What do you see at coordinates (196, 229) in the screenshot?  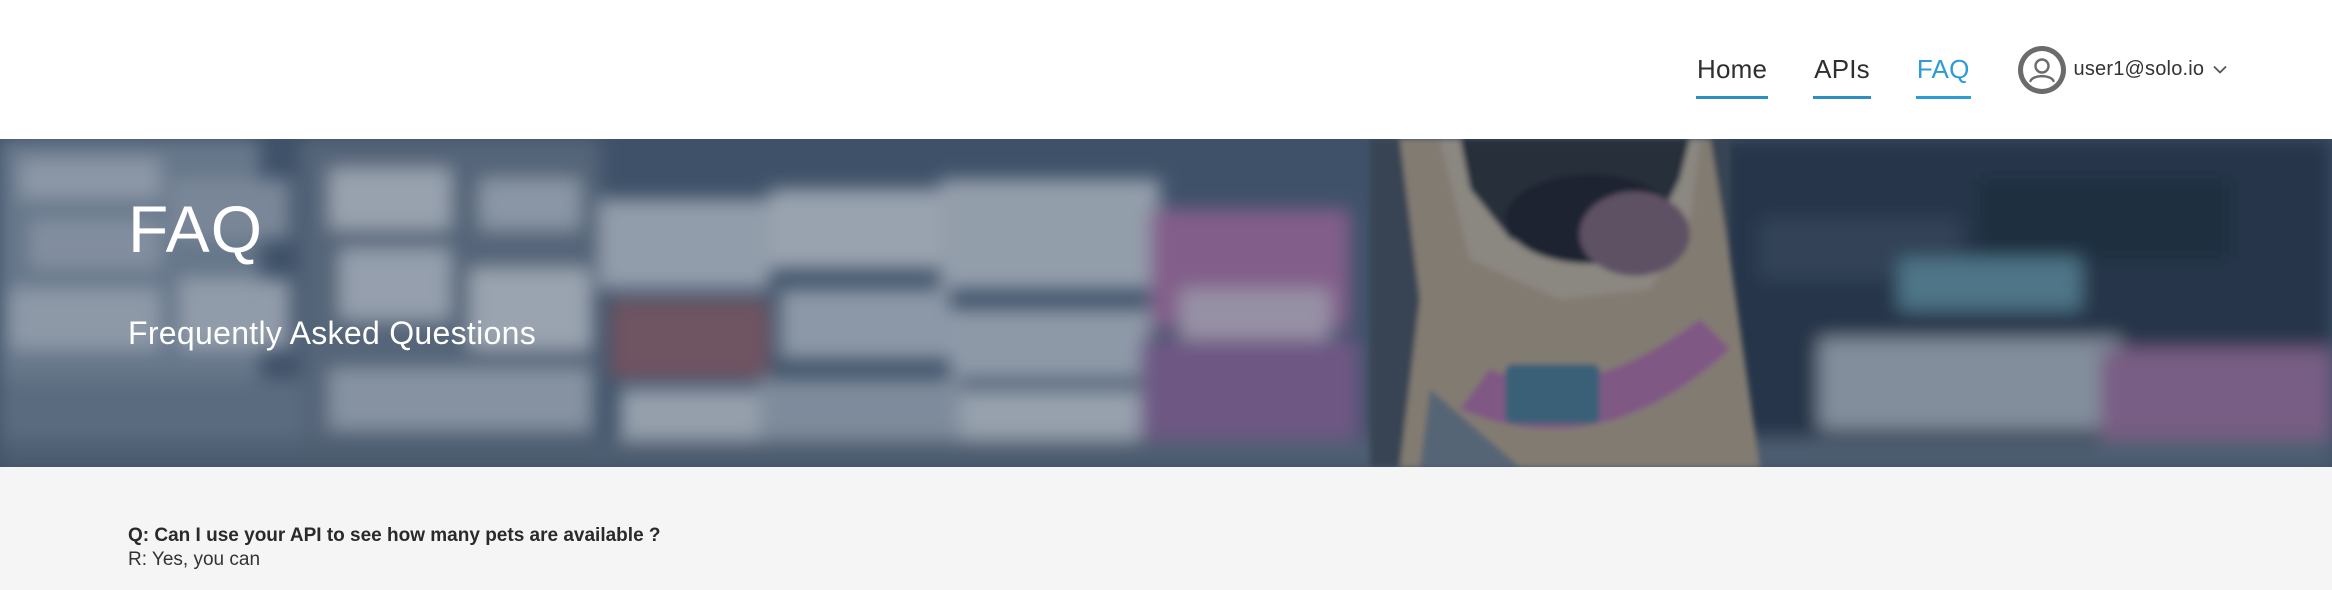 I see `page-title: FAQ` at bounding box center [196, 229].